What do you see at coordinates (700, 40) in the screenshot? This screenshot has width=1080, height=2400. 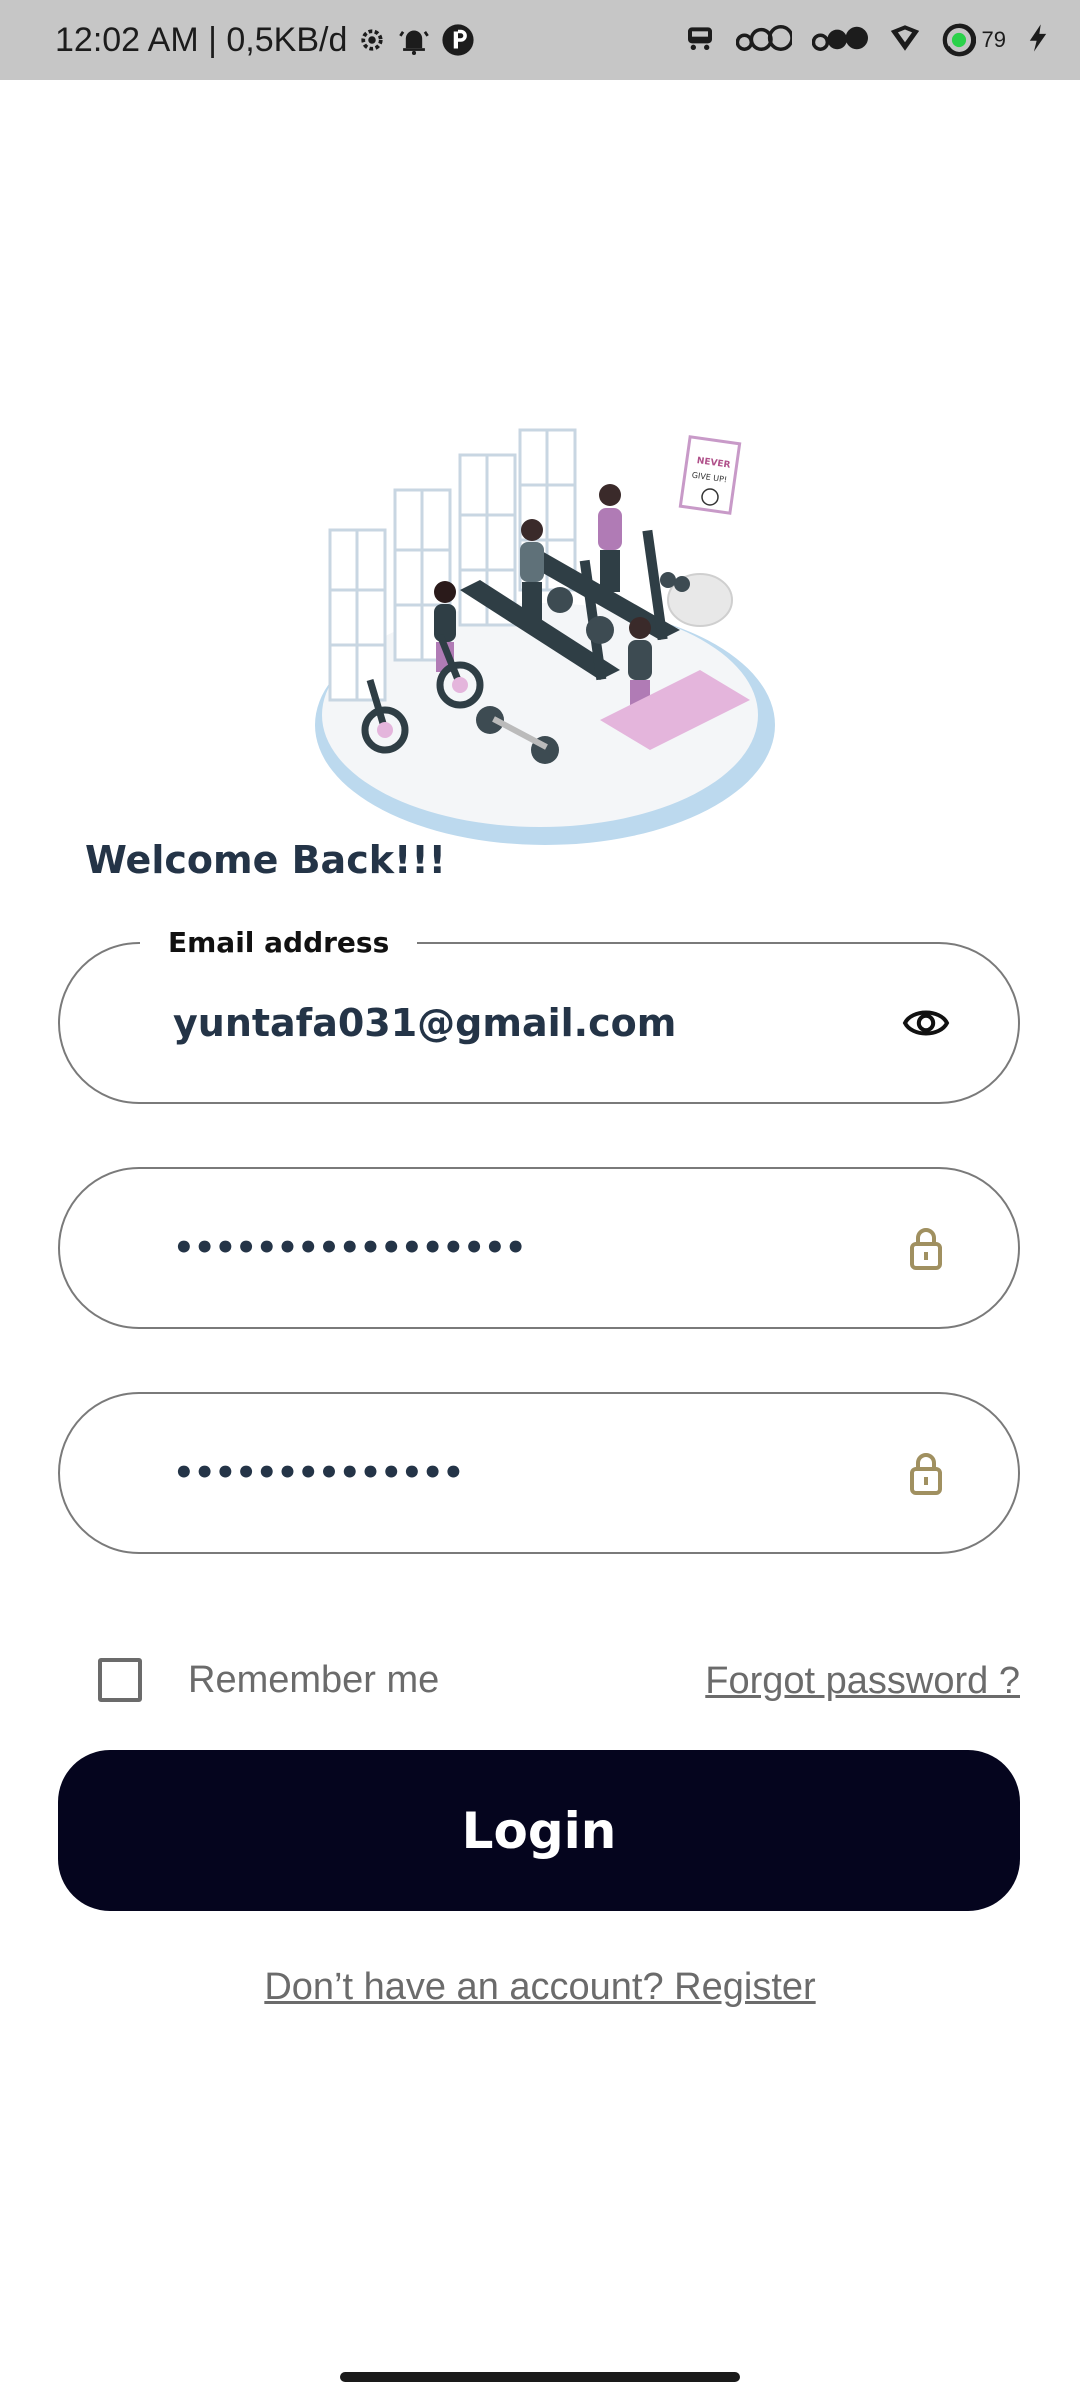 I see `carrier-icon` at bounding box center [700, 40].